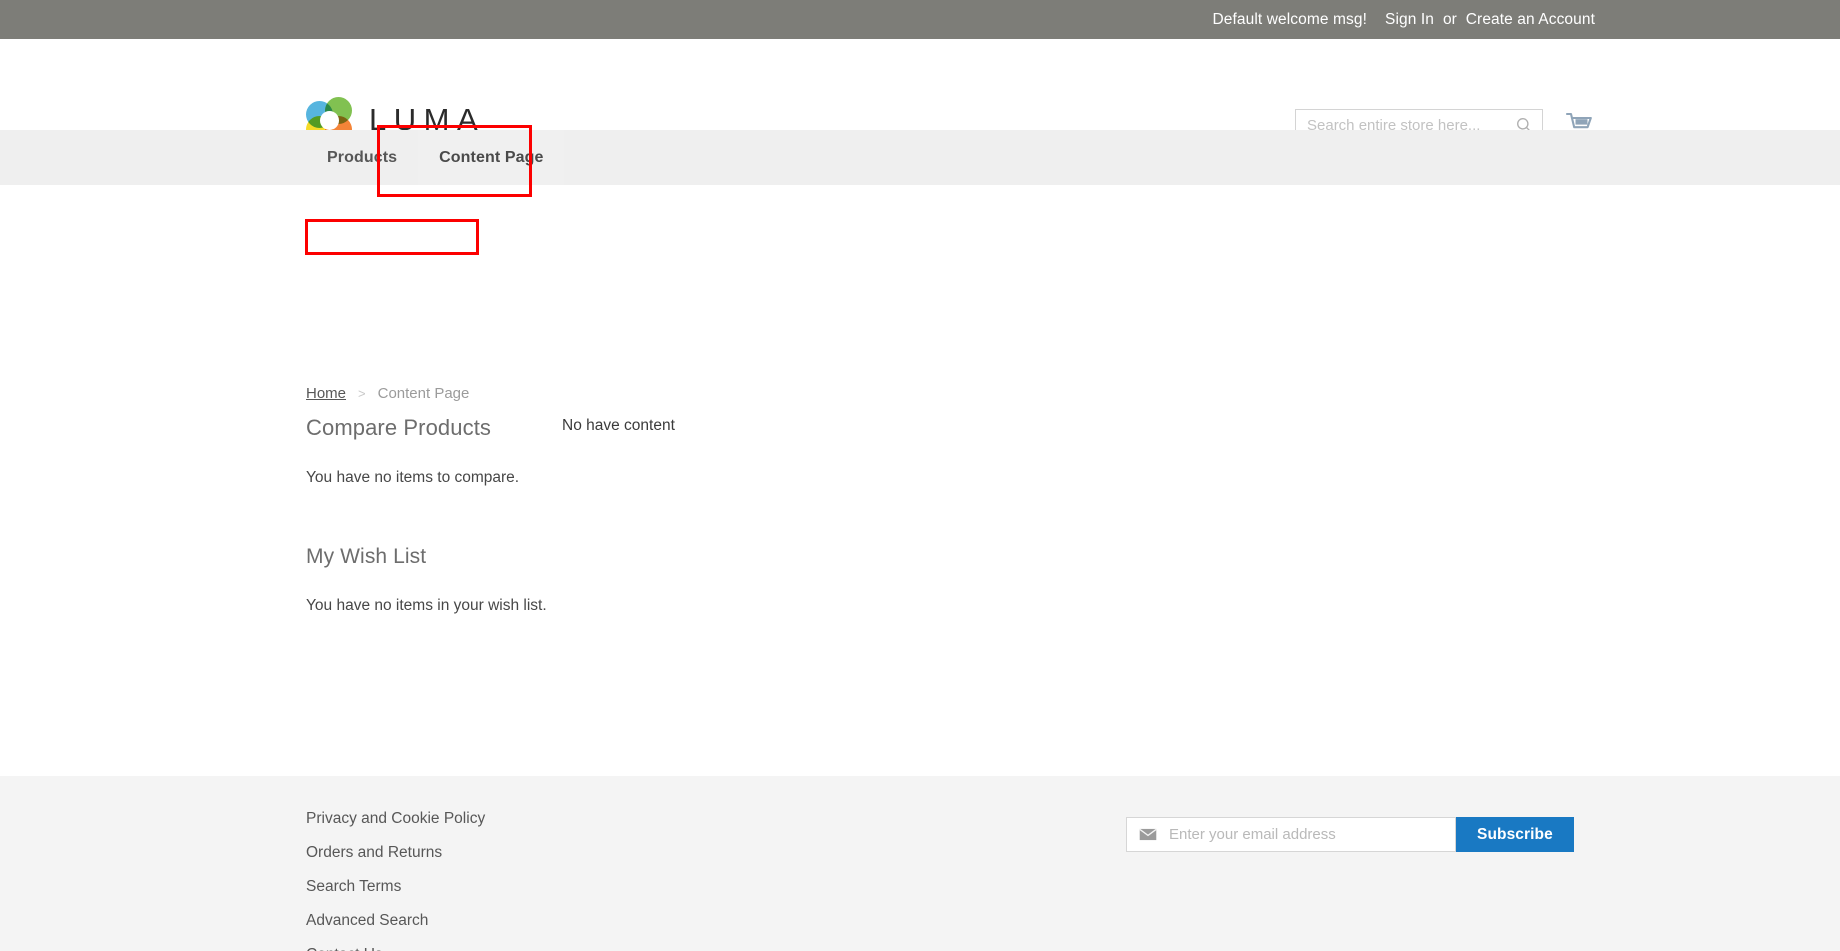 The height and width of the screenshot is (951, 1840). What do you see at coordinates (1530, 20) in the screenshot?
I see `create-account-link: Create an Account` at bounding box center [1530, 20].